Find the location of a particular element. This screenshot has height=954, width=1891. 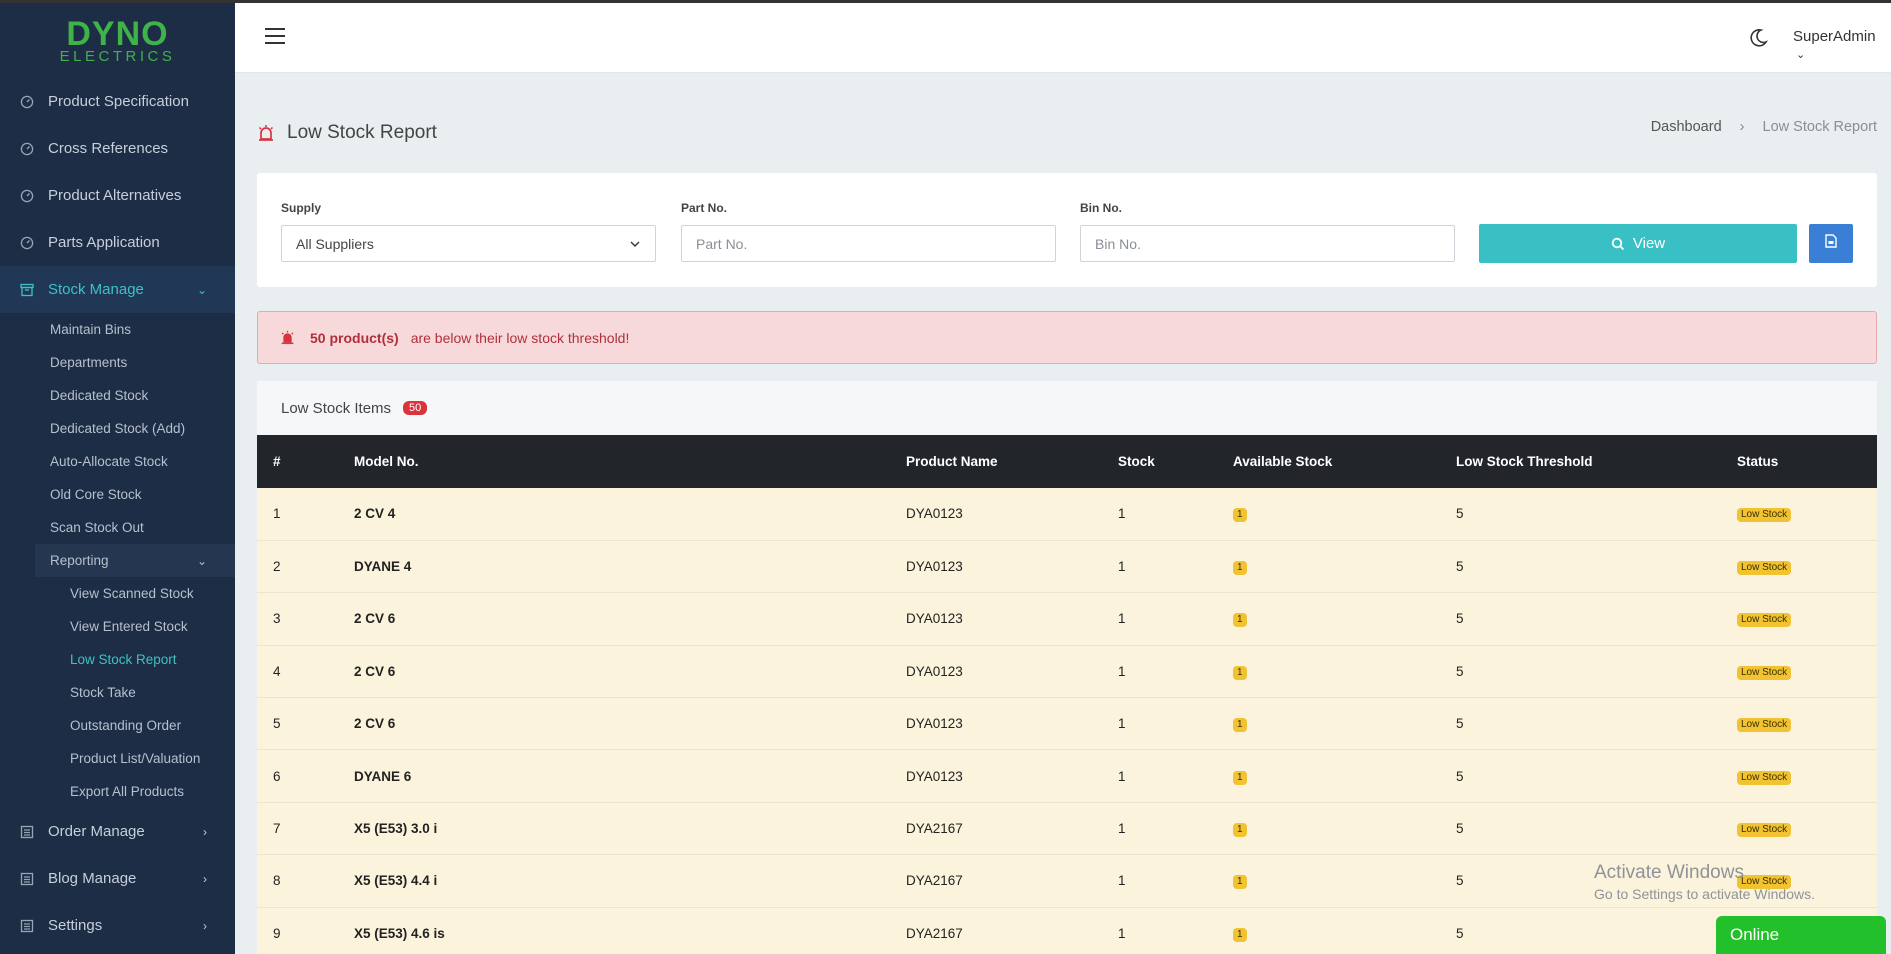

model-no: X5 (E53) 4.6 is is located at coordinates (399, 933).